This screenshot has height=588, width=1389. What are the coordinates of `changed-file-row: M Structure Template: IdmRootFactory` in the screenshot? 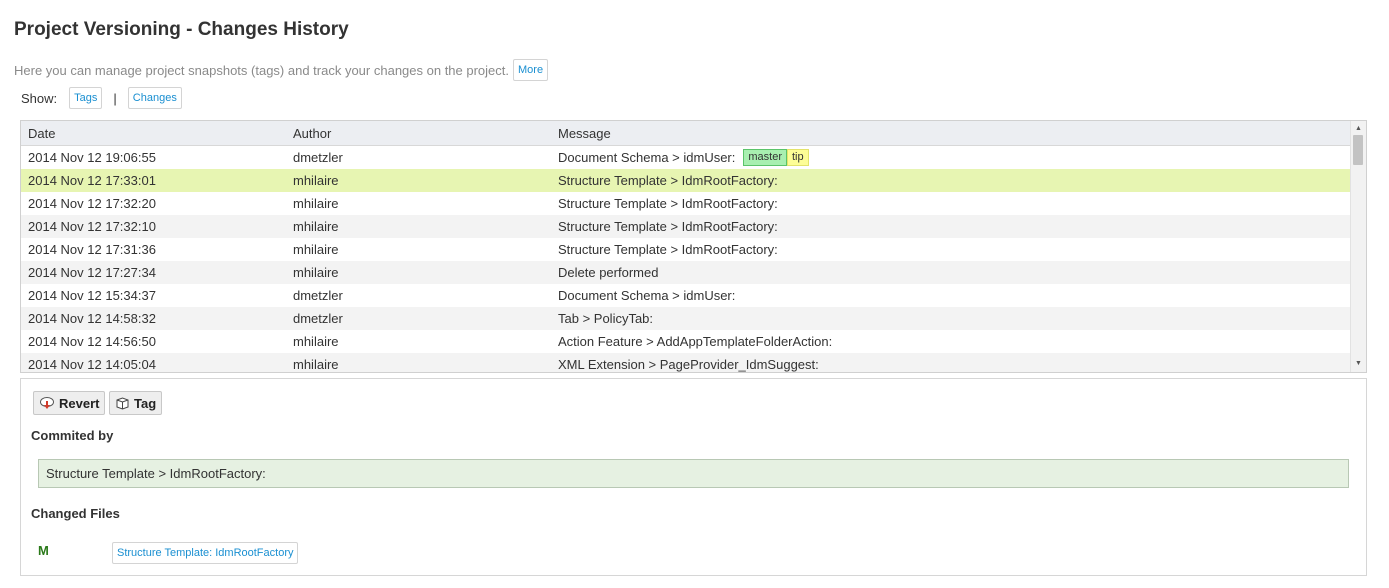 It's located at (168, 550).